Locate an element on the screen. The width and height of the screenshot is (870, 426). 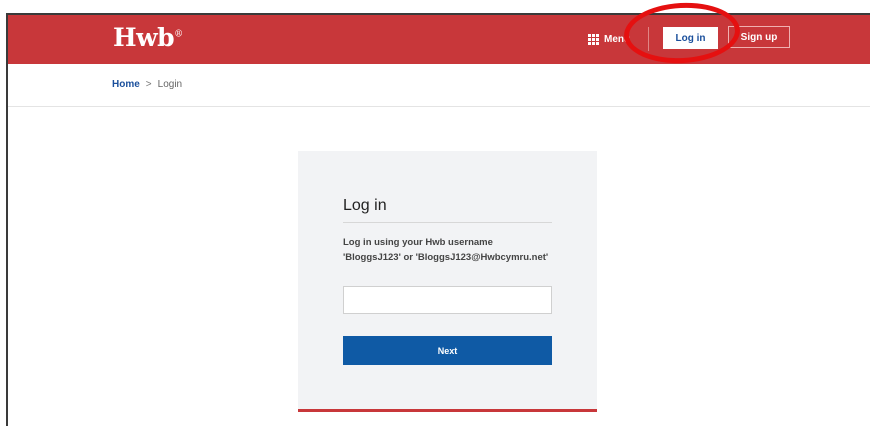
breadcrumb: Home > Login is located at coordinates (147, 84).